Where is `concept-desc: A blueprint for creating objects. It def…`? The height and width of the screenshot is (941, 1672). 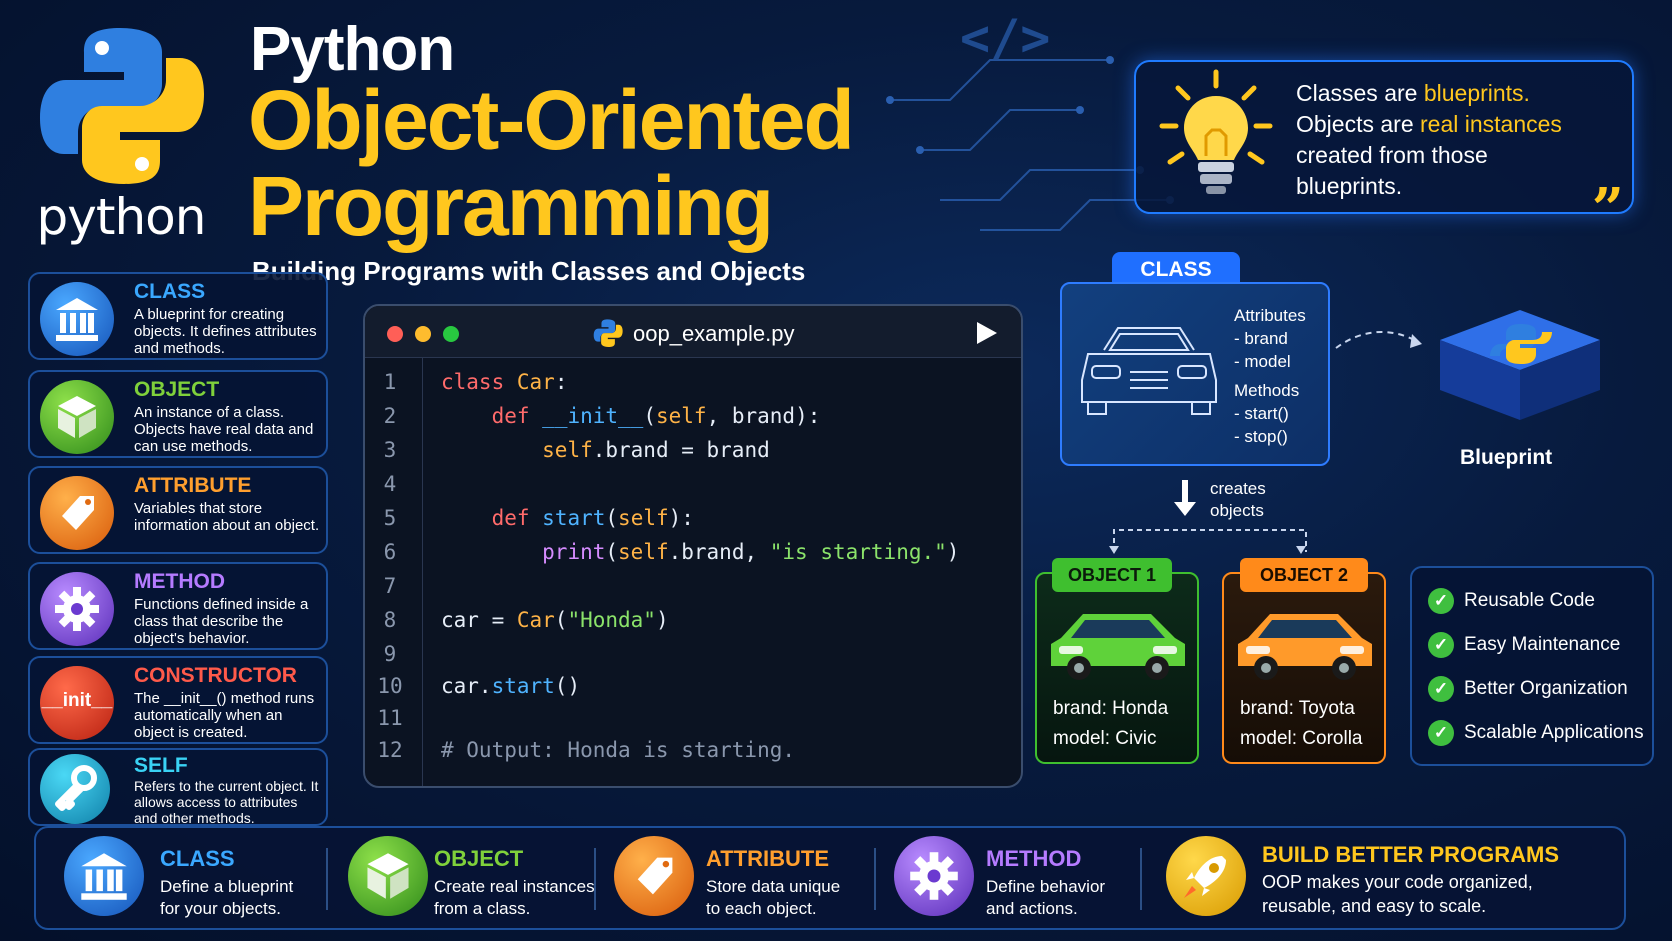
concept-desc: A blueprint for creating objects. It def… is located at coordinates (225, 331).